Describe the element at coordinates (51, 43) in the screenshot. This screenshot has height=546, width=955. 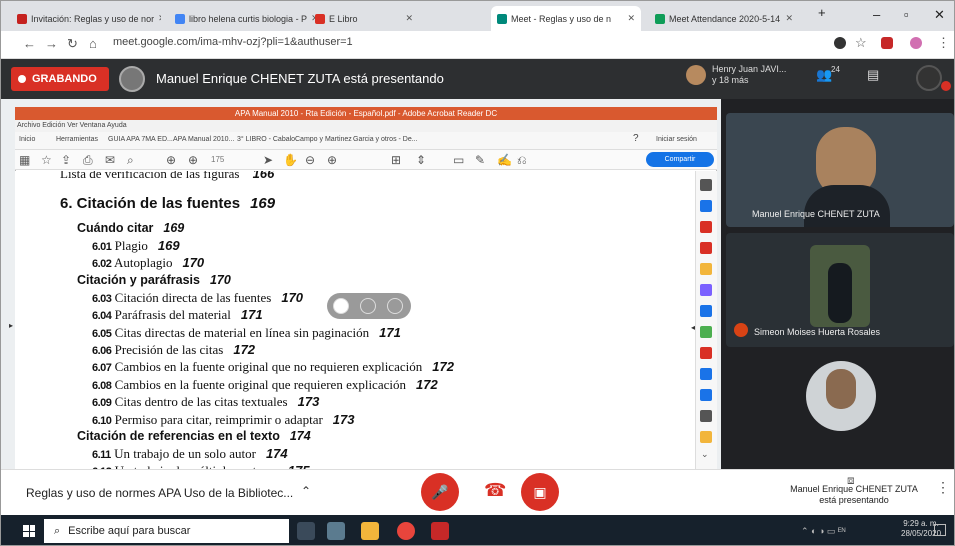
I see `forward-icon: →` at that location.